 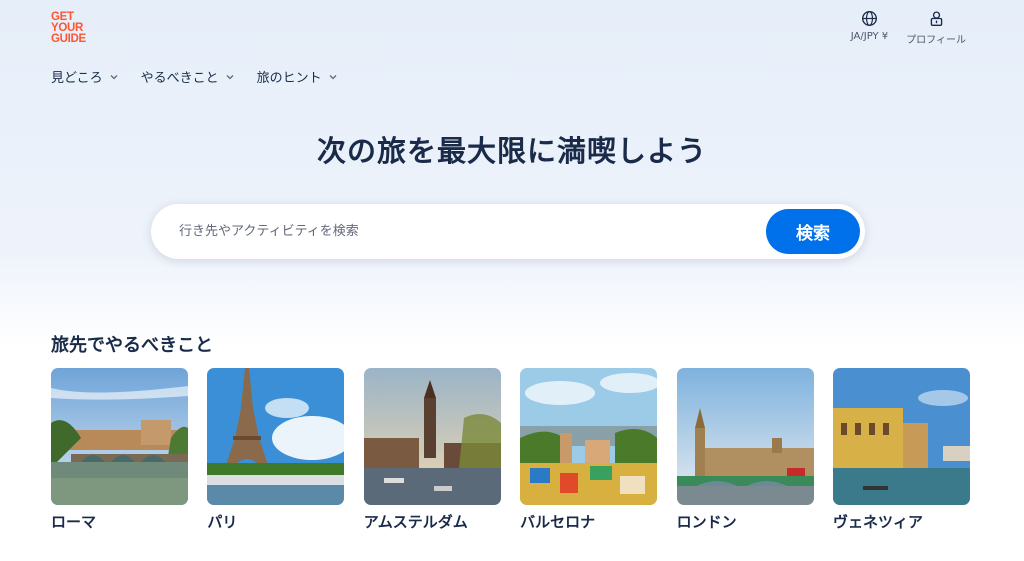 What do you see at coordinates (936, 18) in the screenshot?
I see `user-lock-icon` at bounding box center [936, 18].